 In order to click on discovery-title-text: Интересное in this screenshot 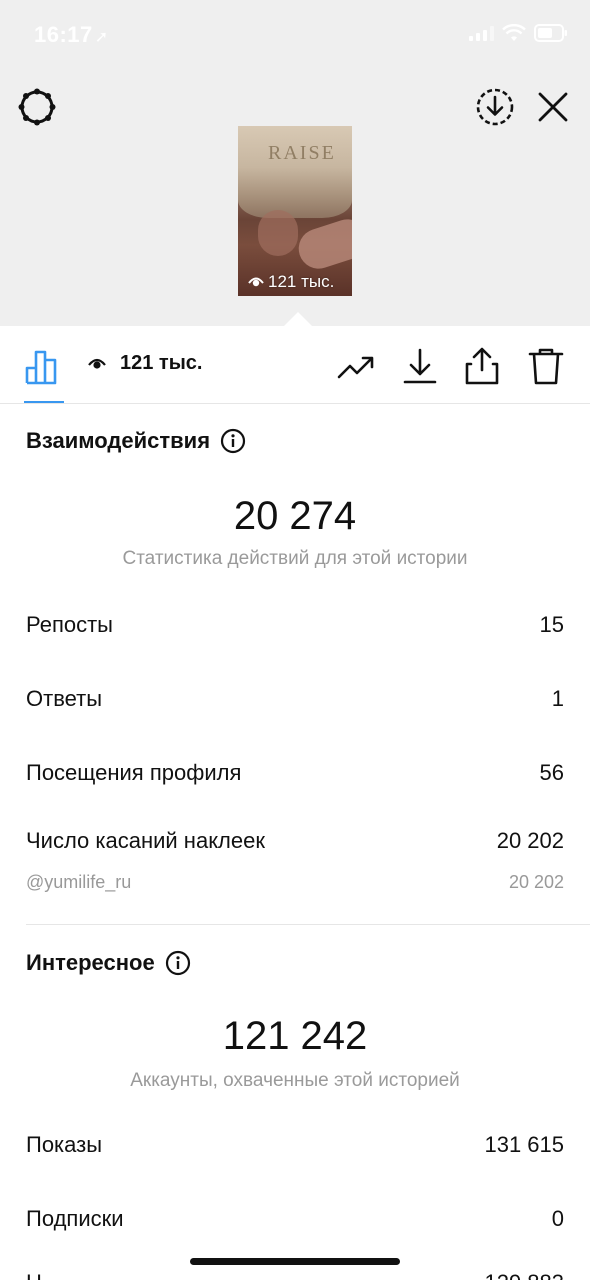, I will do `click(90, 962)`.